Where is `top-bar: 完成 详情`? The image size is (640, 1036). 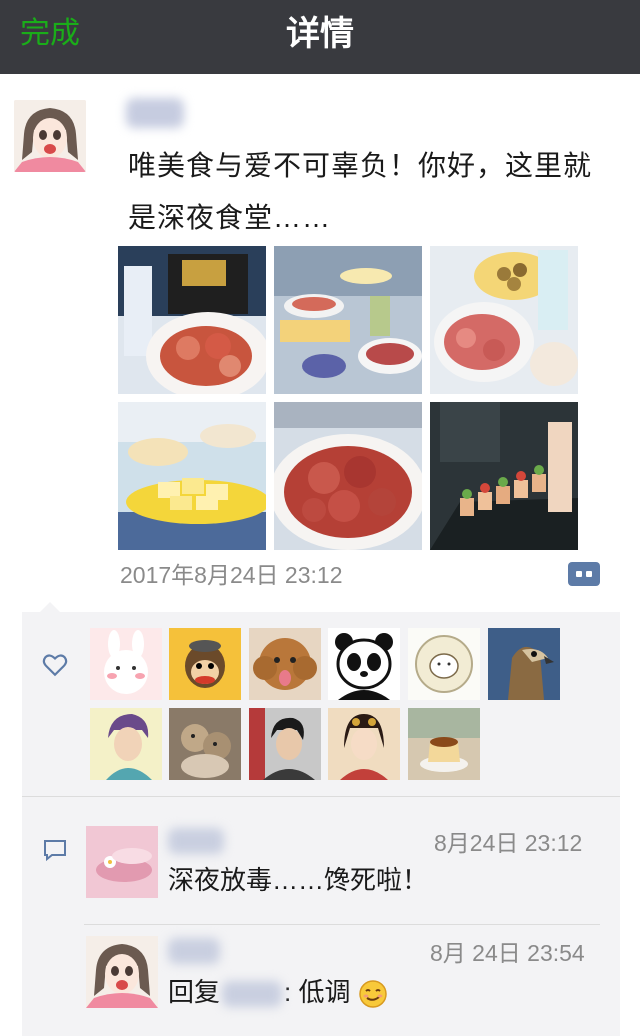
top-bar: 完成 详情 is located at coordinates (320, 37).